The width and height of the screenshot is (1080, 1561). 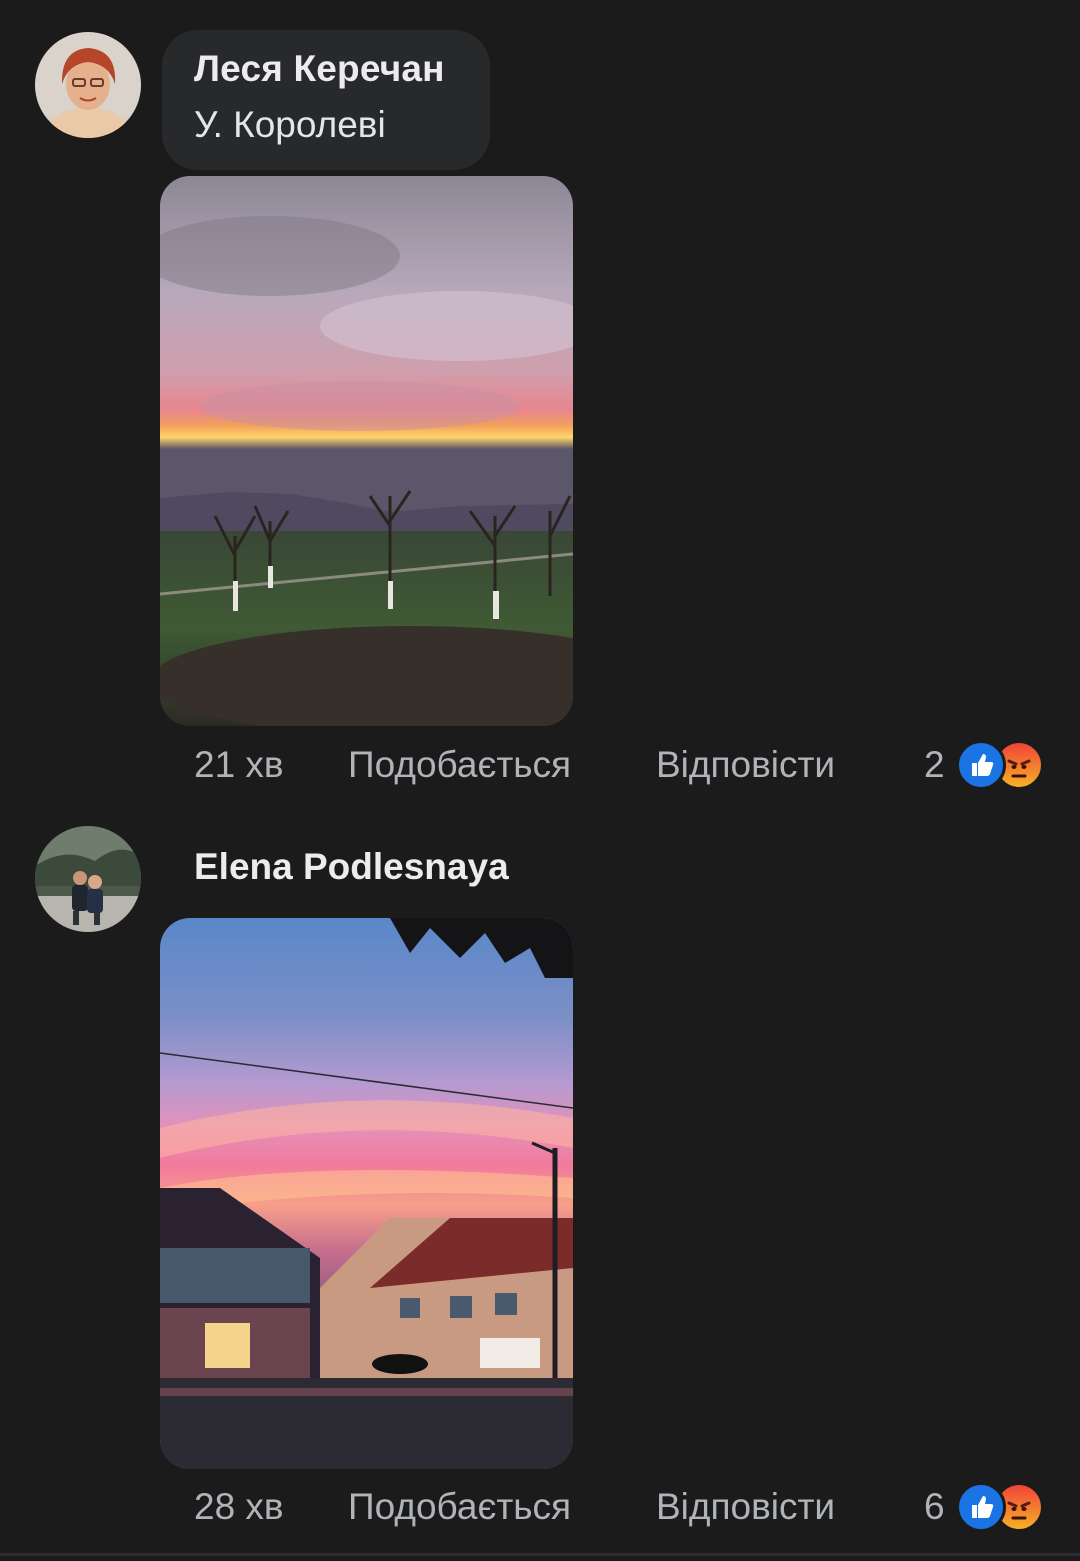 I want to click on sunset-orchard-photo, so click(x=366, y=451).